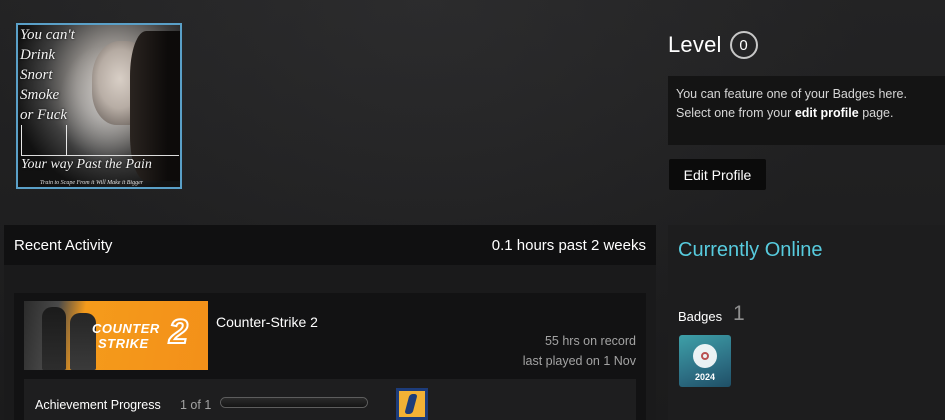  I want to click on achievement-progress-fill, so click(294, 402).